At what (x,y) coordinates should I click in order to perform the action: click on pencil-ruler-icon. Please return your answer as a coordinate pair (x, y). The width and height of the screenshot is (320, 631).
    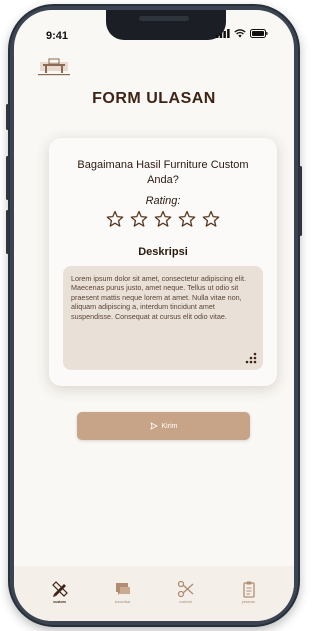
    Looking at the image, I should click on (59, 589).